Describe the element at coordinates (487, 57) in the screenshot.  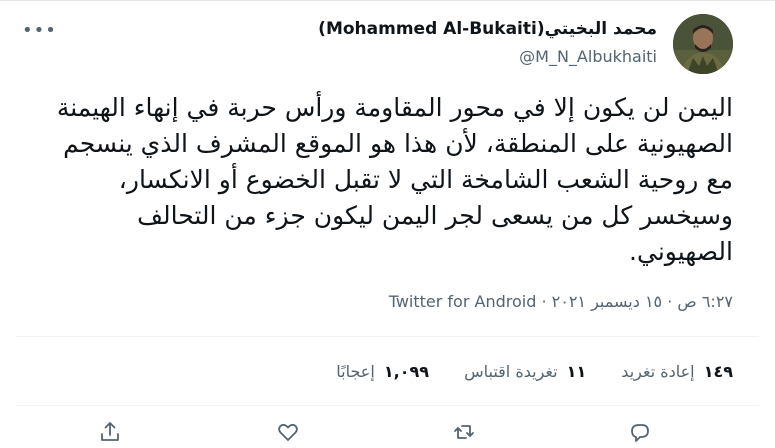
I see `author-handle: @M_N_Albukhaiti` at that location.